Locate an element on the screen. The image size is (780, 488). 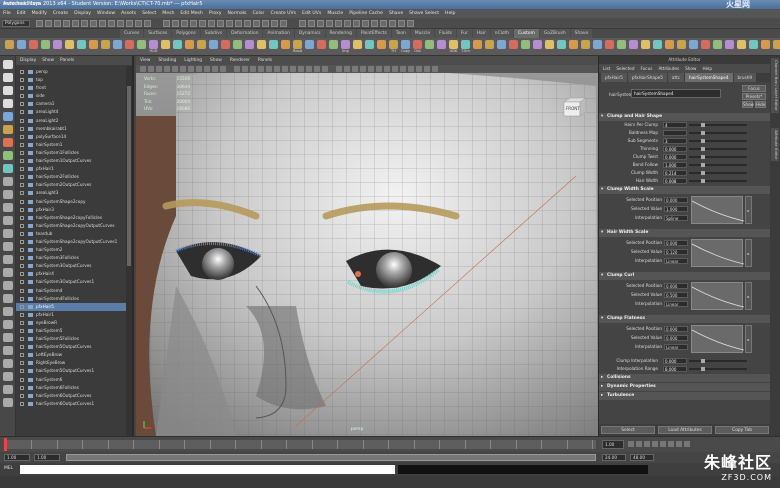
outliner-item: polySurface14 is located at coordinates (71, 137).